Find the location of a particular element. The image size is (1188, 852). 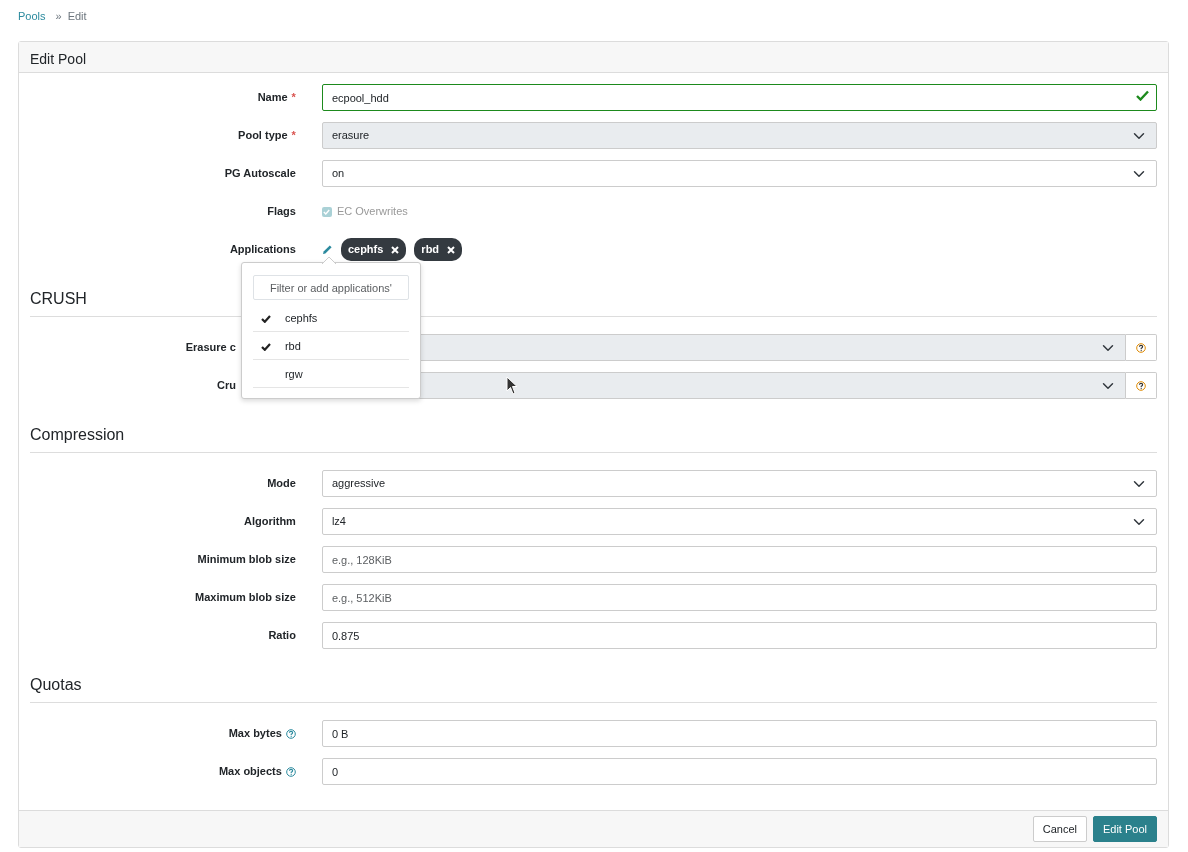

text-field: e.g., 512KiB is located at coordinates (739, 597).